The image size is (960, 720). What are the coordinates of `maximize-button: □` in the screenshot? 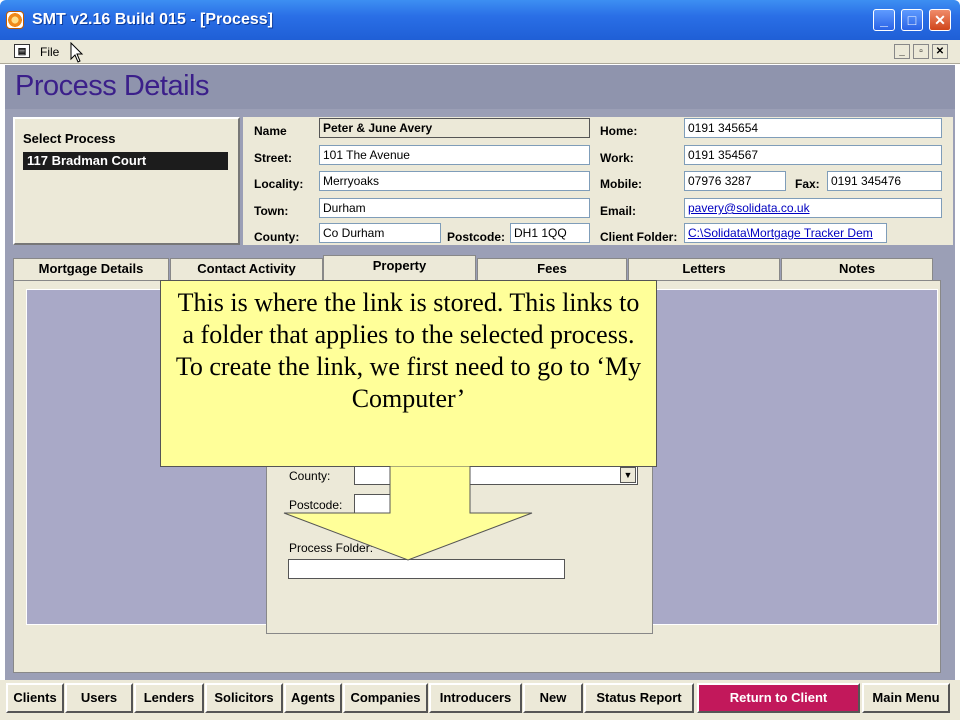 It's located at (912, 20).